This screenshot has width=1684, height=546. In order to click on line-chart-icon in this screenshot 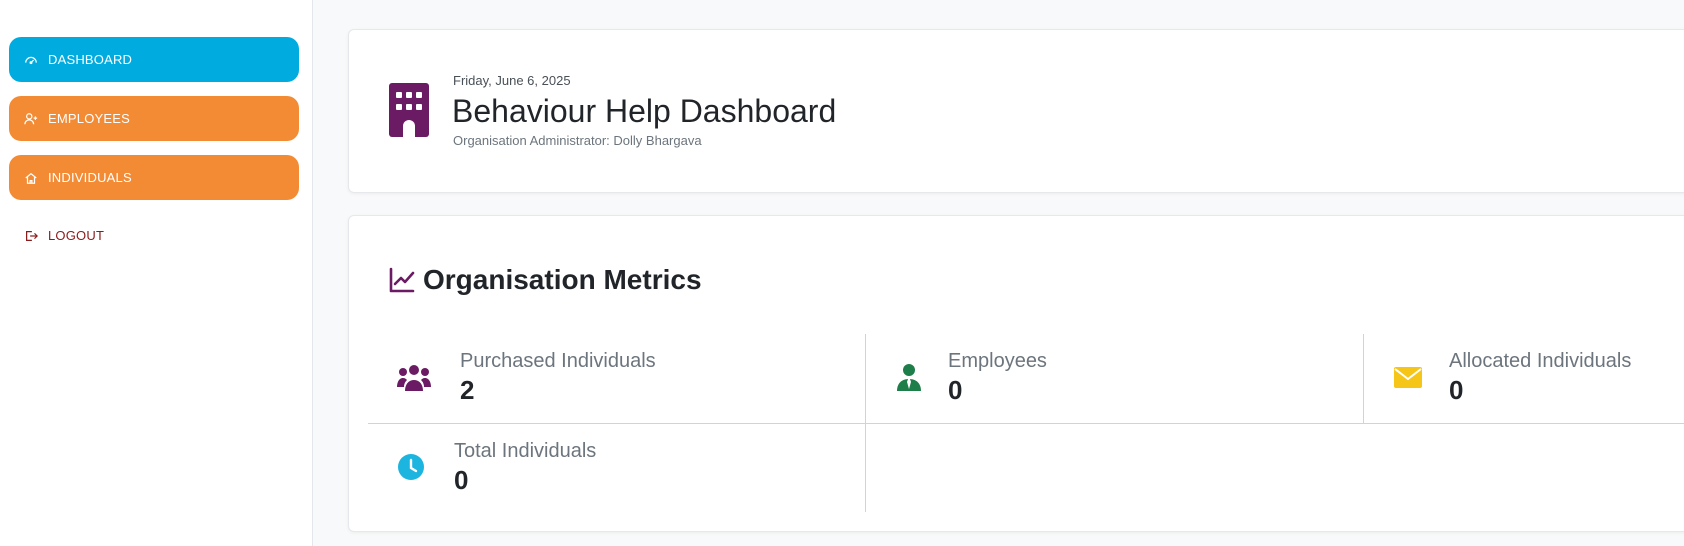, I will do `click(402, 280)`.